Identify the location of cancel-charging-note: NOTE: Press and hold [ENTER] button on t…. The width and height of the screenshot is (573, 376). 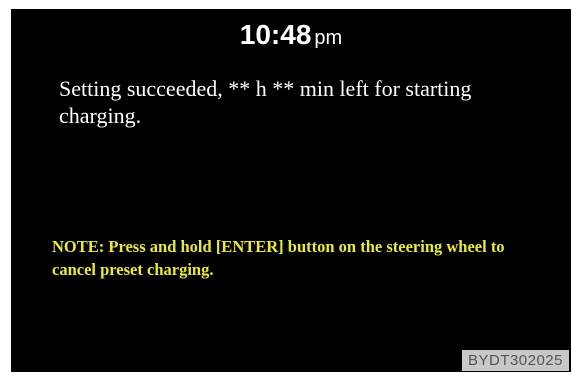
(278, 258).